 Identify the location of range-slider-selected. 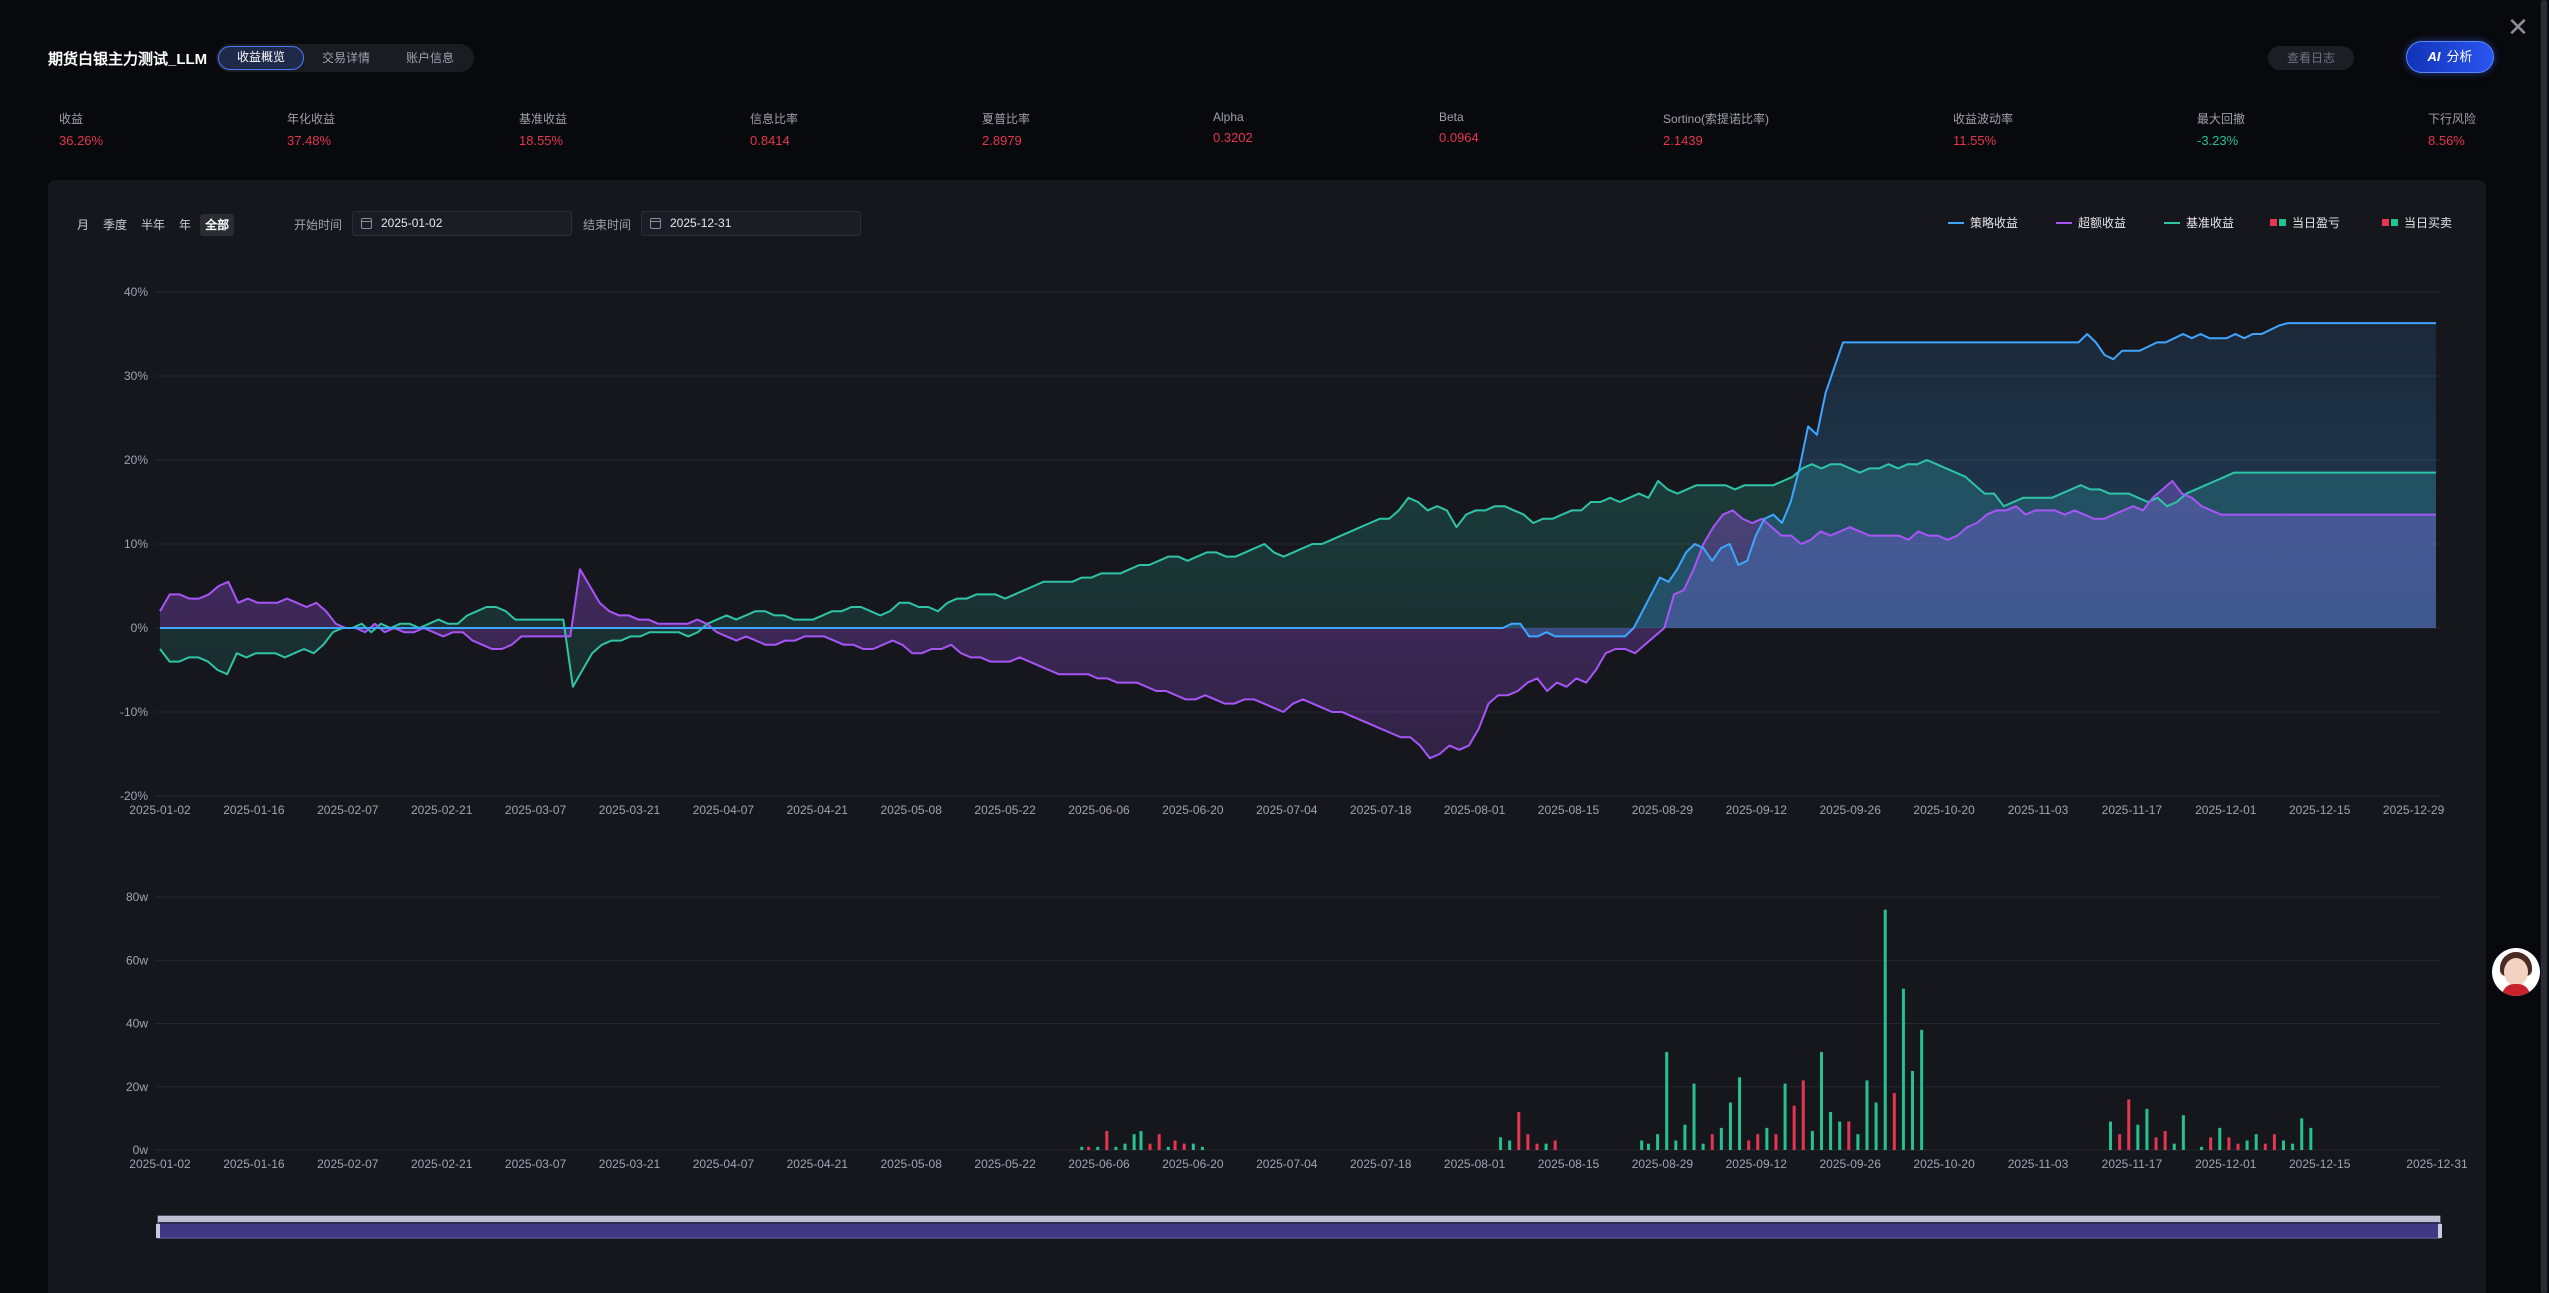
(1299, 1219).